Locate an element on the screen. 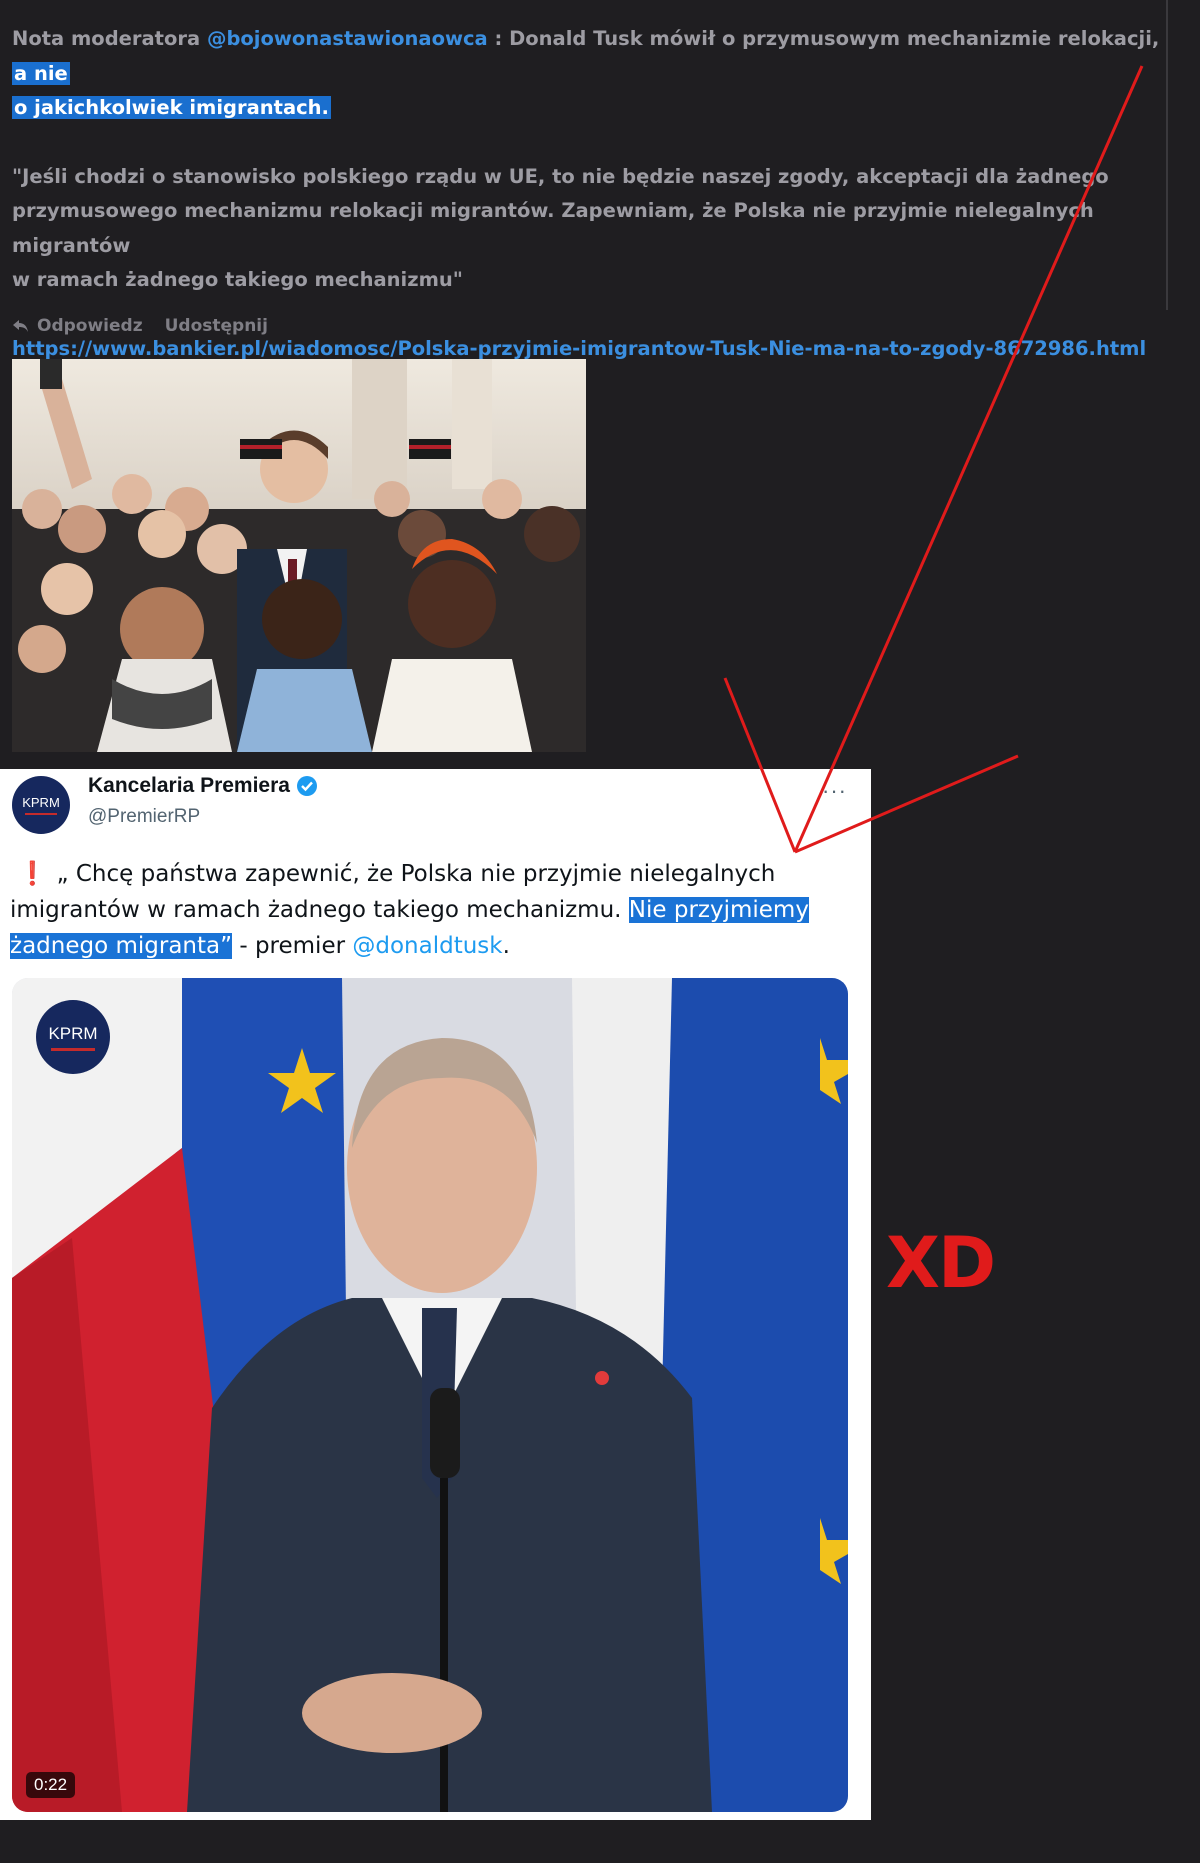  xd-annotation: XD is located at coordinates (941, 1263).